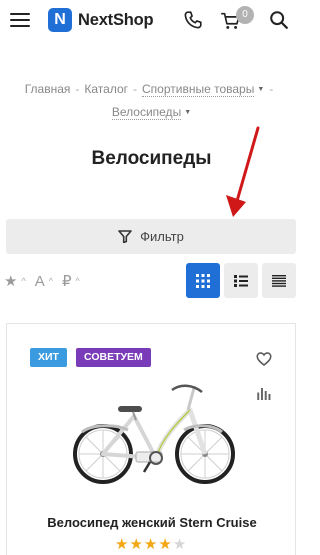 This screenshot has height=555, width=320. I want to click on annotation-arrow-icon, so click(243, 171).